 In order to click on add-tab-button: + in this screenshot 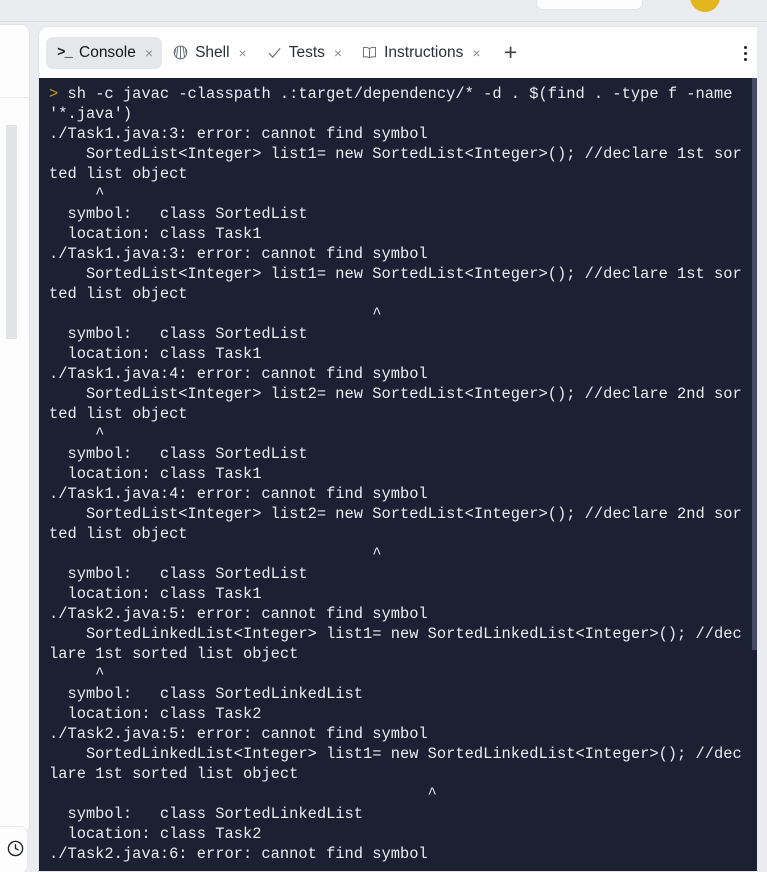, I will do `click(511, 53)`.